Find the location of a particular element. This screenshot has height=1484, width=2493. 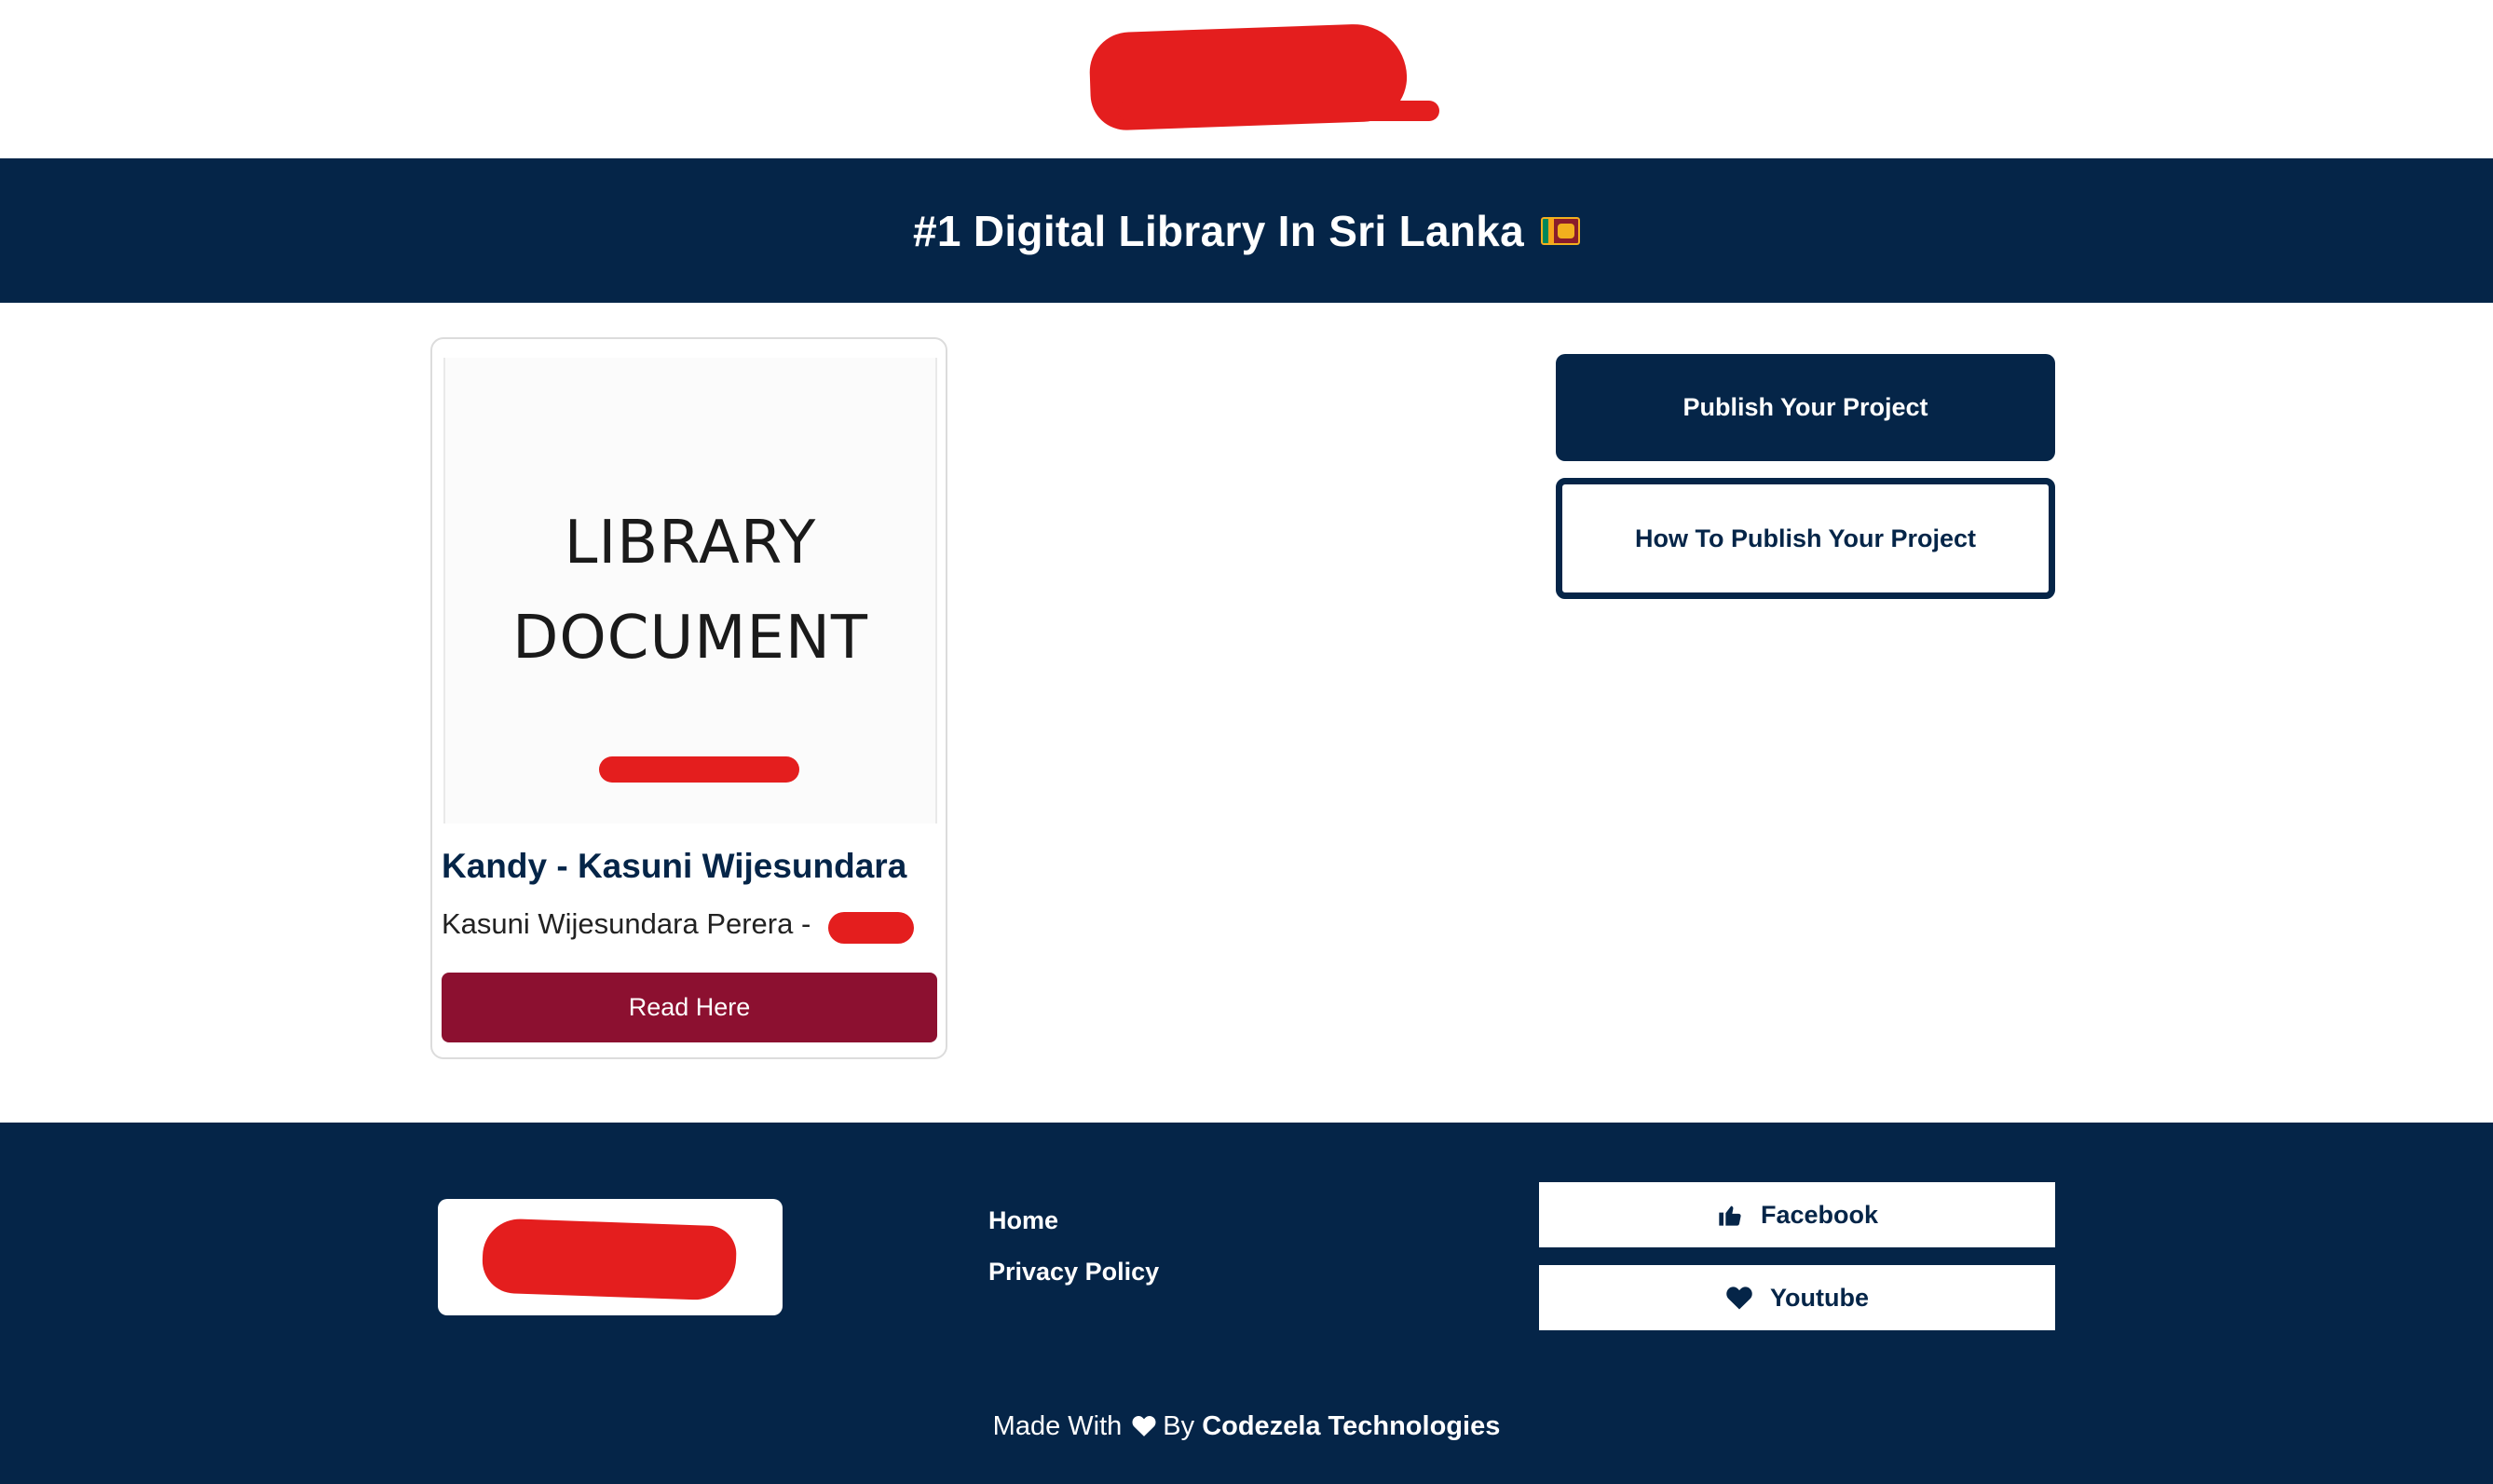

credit-company-link: Codezela Technologies is located at coordinates (1351, 1426).